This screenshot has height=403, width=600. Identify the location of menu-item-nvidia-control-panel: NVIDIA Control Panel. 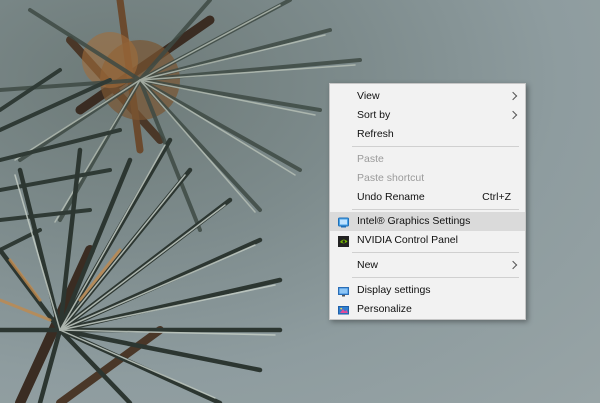
(427, 240).